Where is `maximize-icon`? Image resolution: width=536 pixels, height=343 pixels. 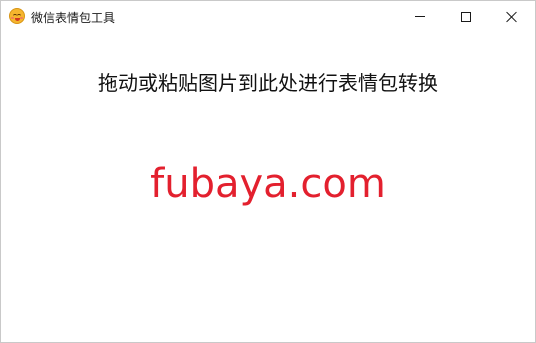
maximize-icon is located at coordinates (466, 16).